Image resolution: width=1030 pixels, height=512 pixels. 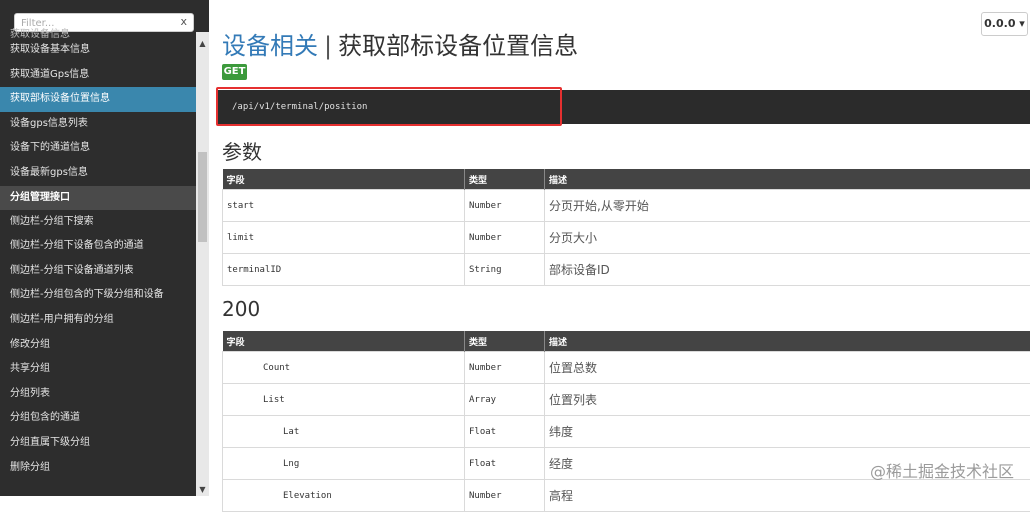 I want to click on page-title: 设备相关|获取部标设备位置信息, so click(x=400, y=43).